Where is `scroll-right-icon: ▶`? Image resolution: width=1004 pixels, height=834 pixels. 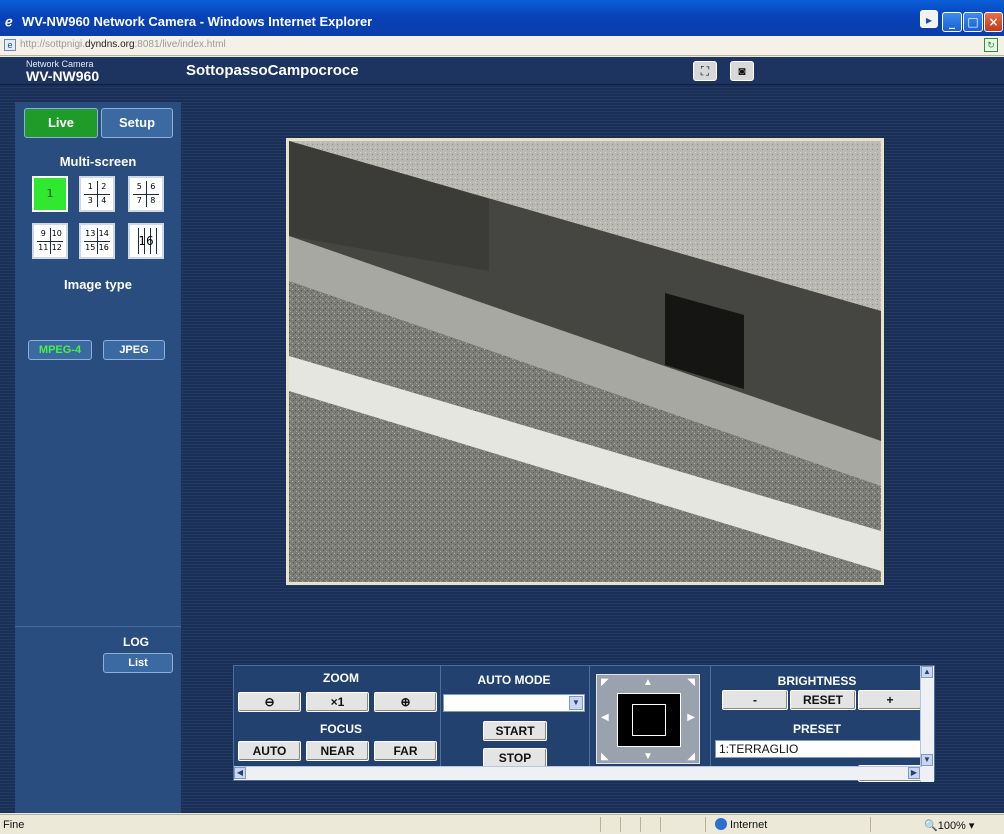
scroll-right-icon: ▶ is located at coordinates (914, 773).